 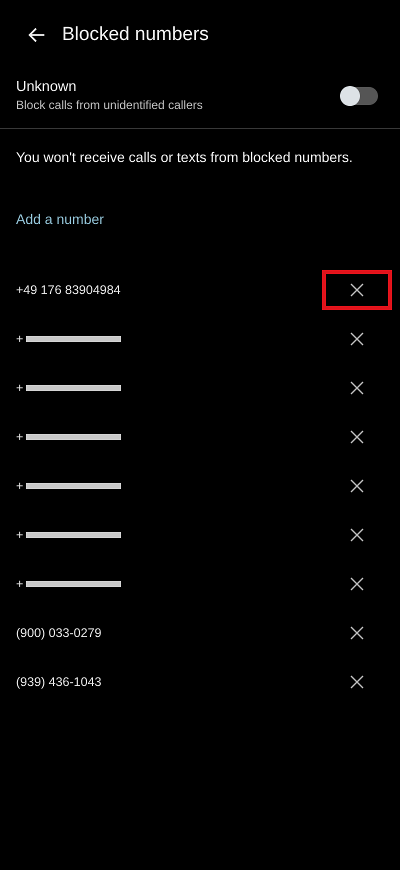 I want to click on add-number-link: Add a number, so click(x=60, y=219).